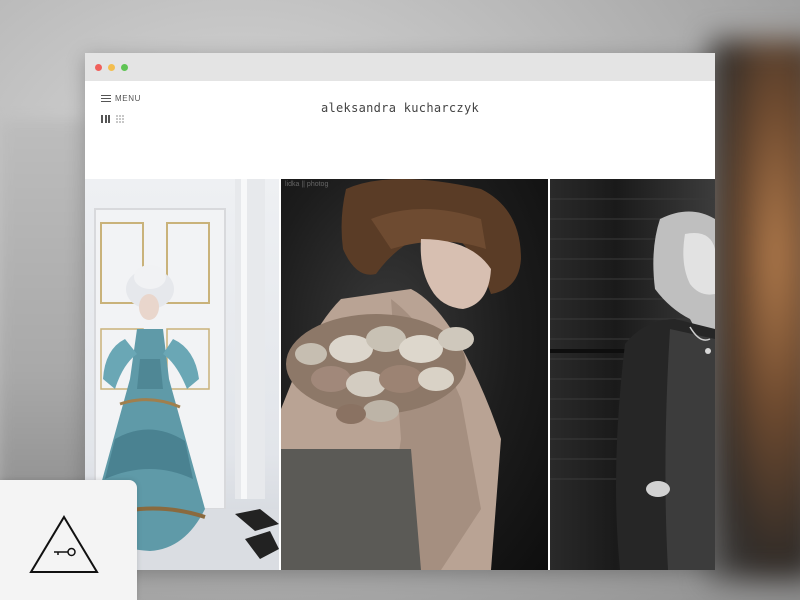 The width and height of the screenshot is (800, 600). What do you see at coordinates (98, 67) in the screenshot?
I see `close-window-button` at bounding box center [98, 67].